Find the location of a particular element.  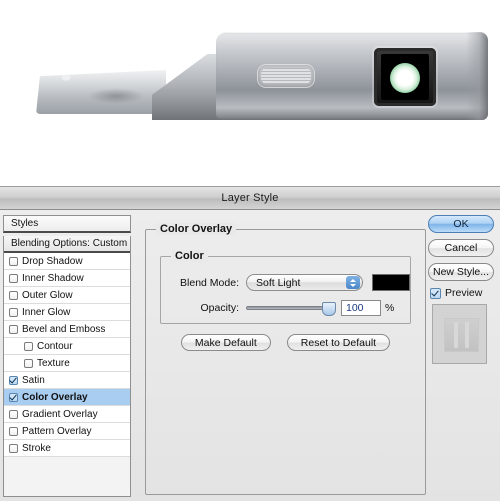

opacity-unit: % is located at coordinates (390, 307).